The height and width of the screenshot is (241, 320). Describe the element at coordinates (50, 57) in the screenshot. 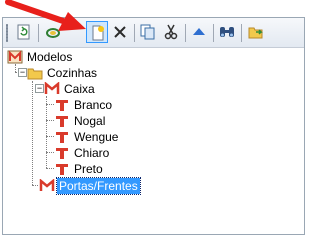

I see `tree-node-label: Modelos` at that location.